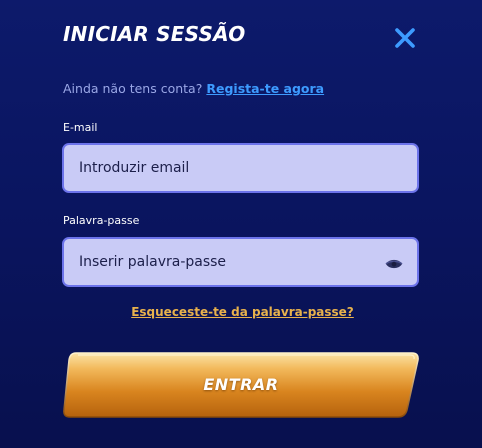  I want to click on forgot-password-link: Esqueceste-te da palavra-passe?, so click(241, 312).